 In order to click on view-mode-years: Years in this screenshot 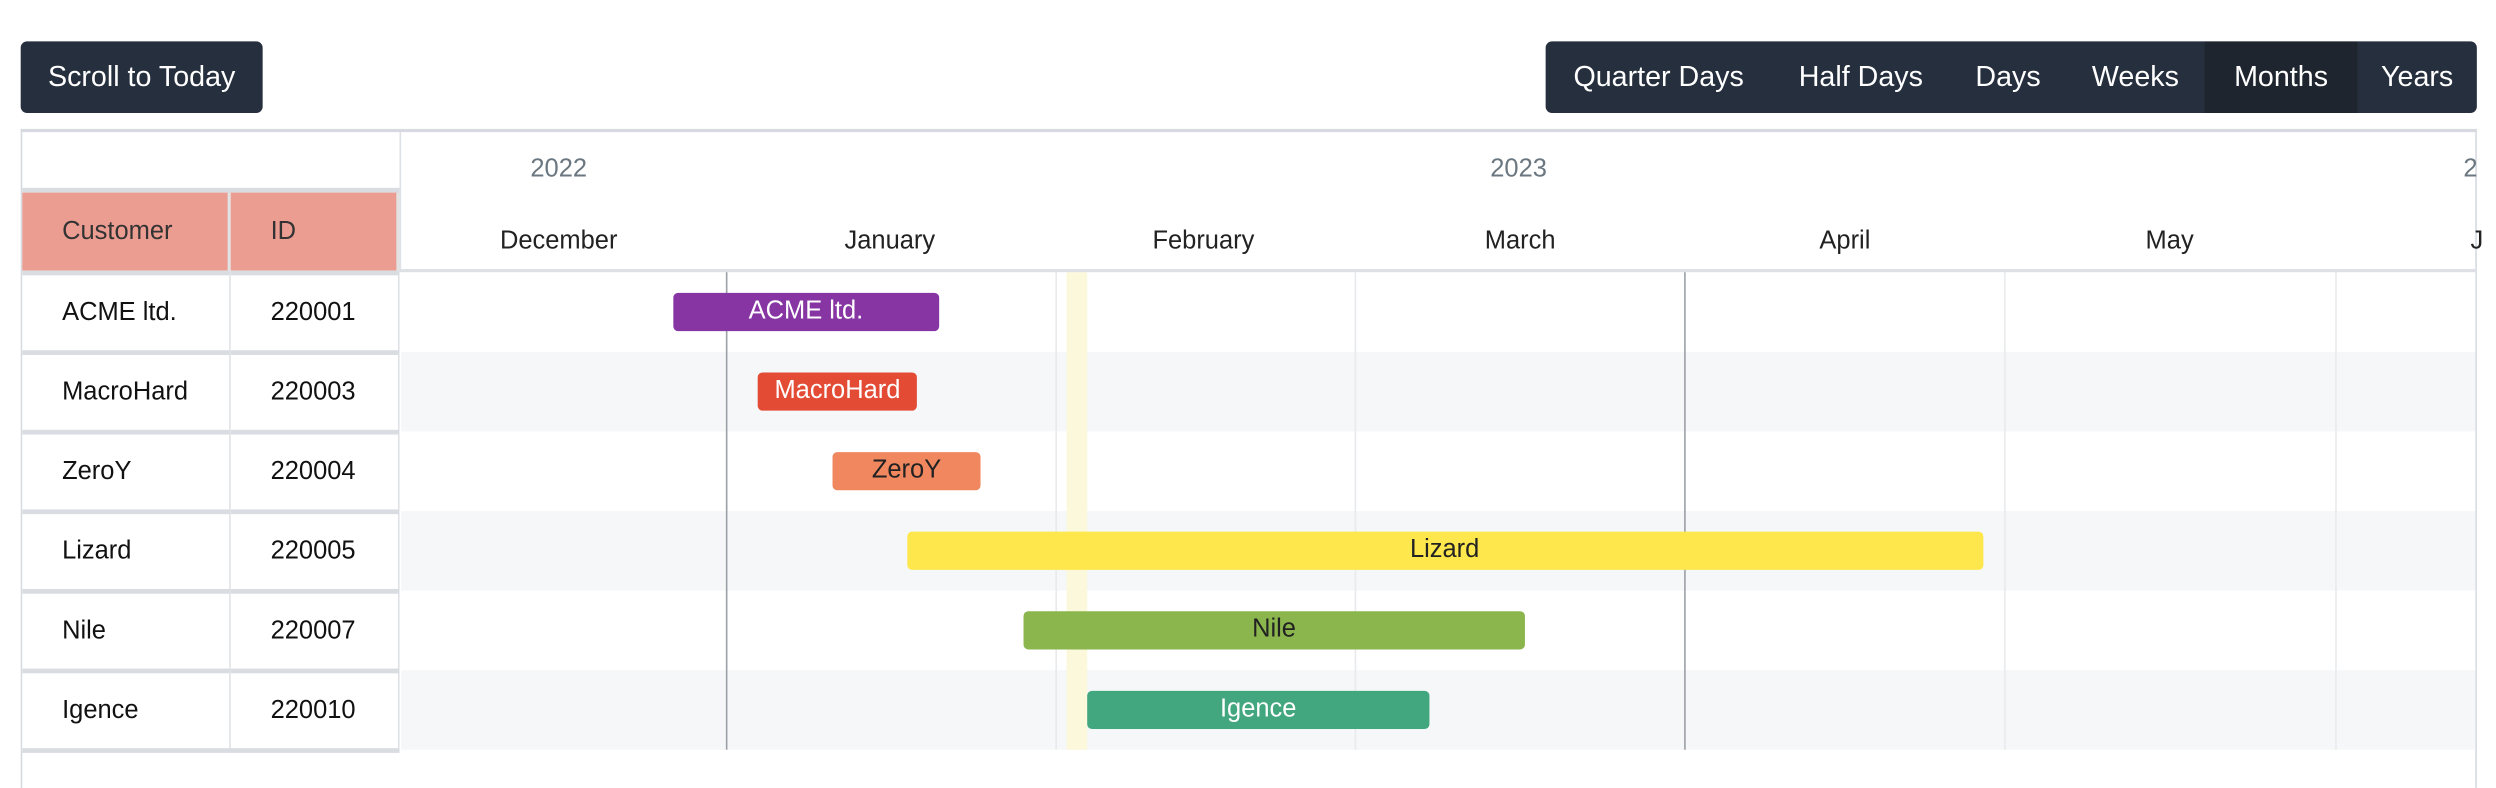, I will do `click(2416, 77)`.